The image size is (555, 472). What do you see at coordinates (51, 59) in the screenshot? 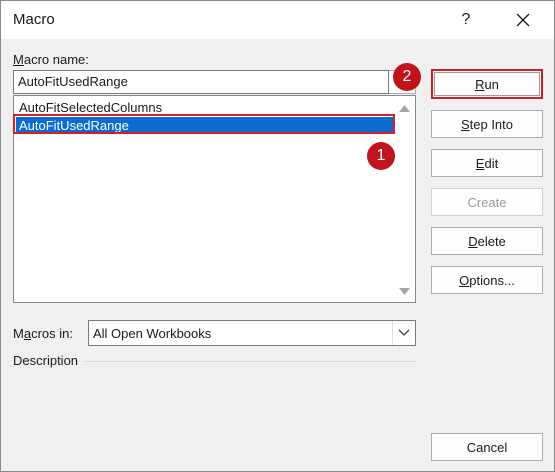
I see `macro-name-label: Macro name:` at bounding box center [51, 59].